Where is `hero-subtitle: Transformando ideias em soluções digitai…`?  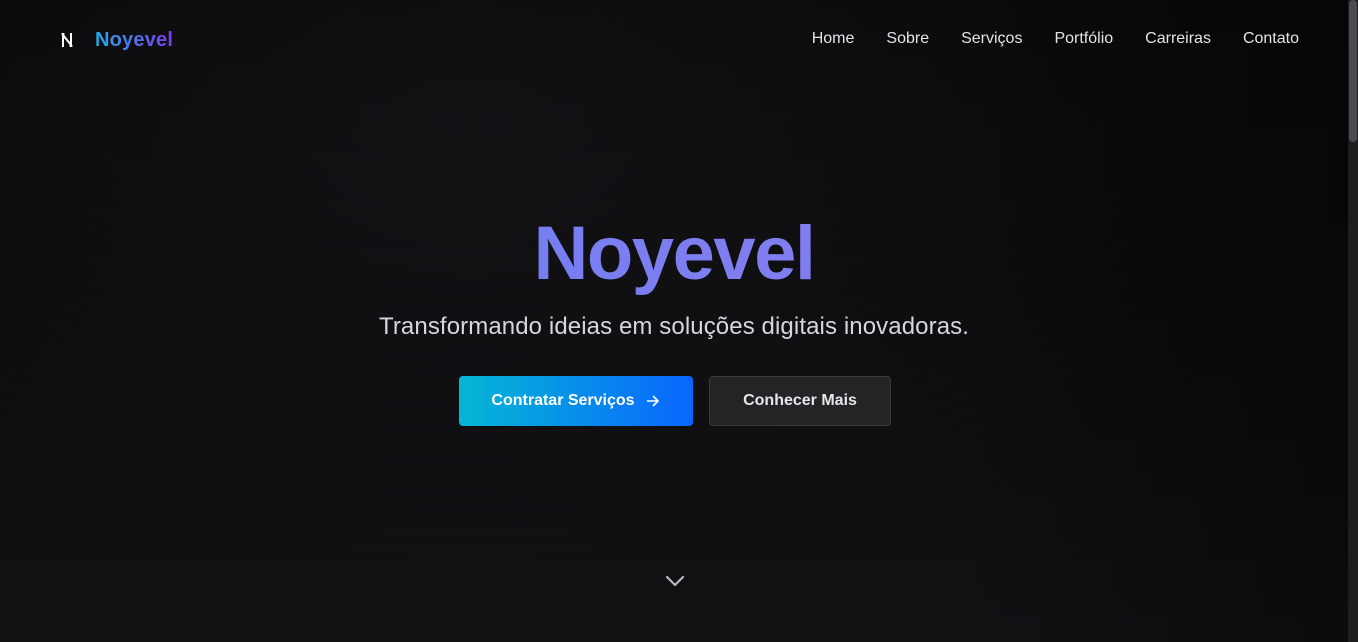 hero-subtitle: Transformando ideias em soluções digitai… is located at coordinates (674, 326).